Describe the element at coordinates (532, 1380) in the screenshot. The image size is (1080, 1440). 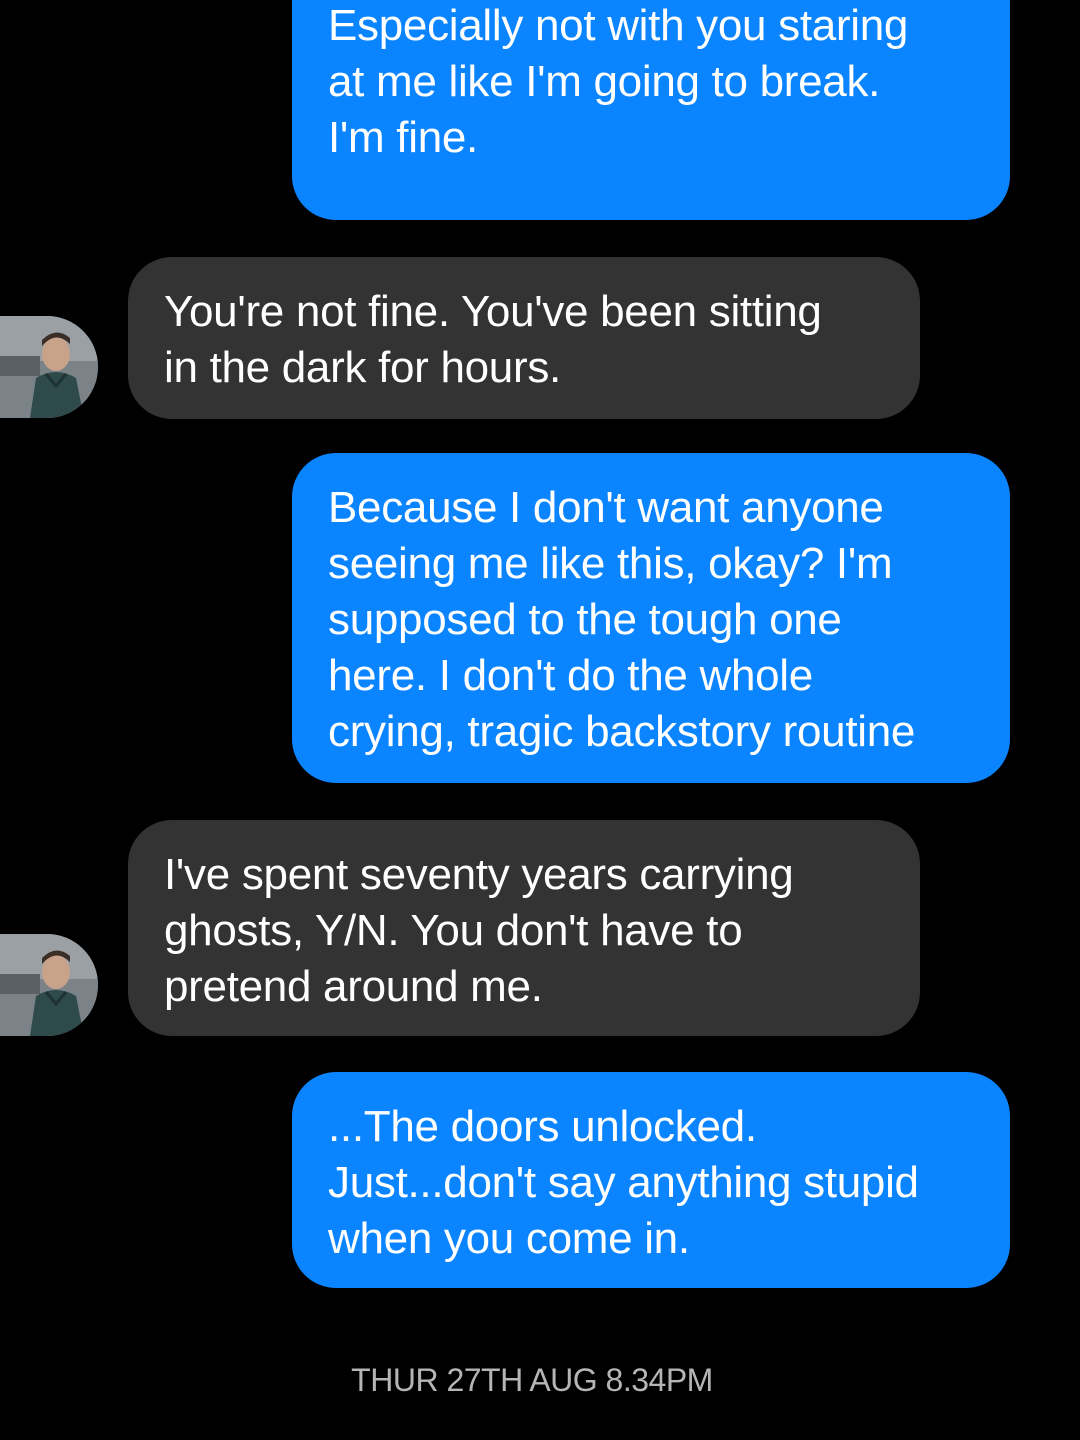
I see `message-timestamp: THUR 27TH AUG 8.34PM` at that location.